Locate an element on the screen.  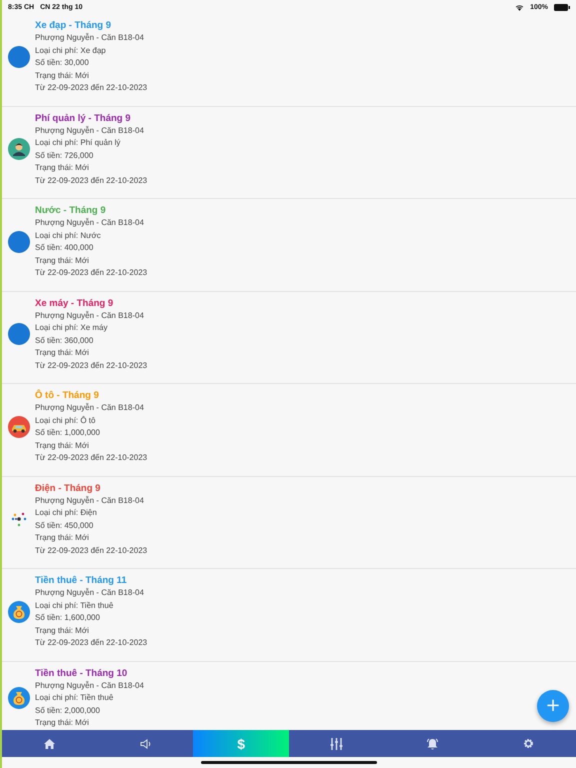
expense-amount: Số tiền: 1,000,000 is located at coordinates (67, 433).